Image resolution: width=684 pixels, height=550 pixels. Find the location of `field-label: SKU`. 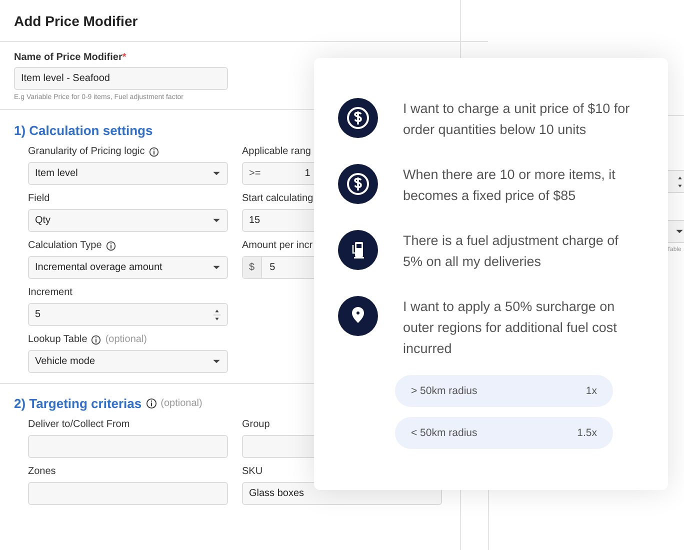

field-label: SKU is located at coordinates (253, 471).